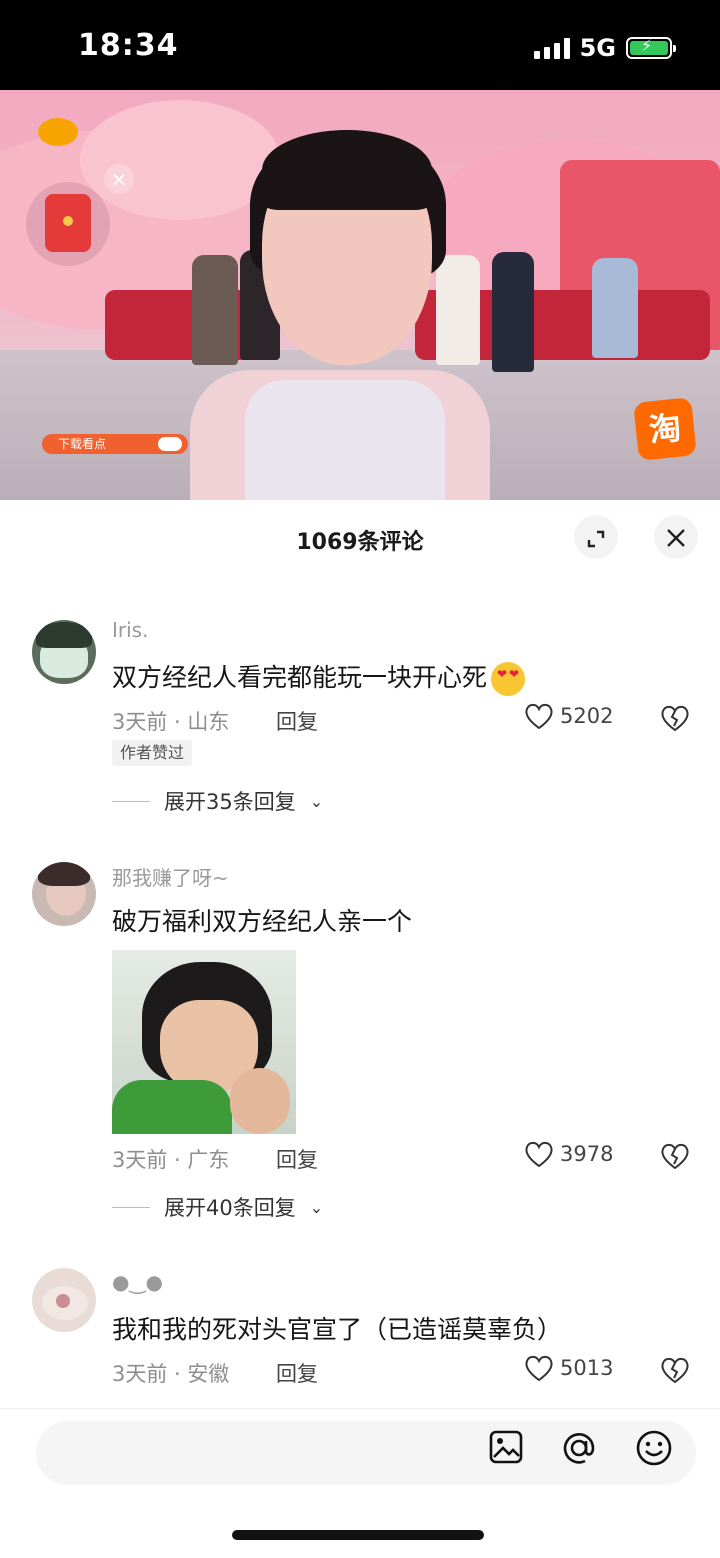  What do you see at coordinates (587, 716) in the screenshot?
I see `like-count: 5202` at bounding box center [587, 716].